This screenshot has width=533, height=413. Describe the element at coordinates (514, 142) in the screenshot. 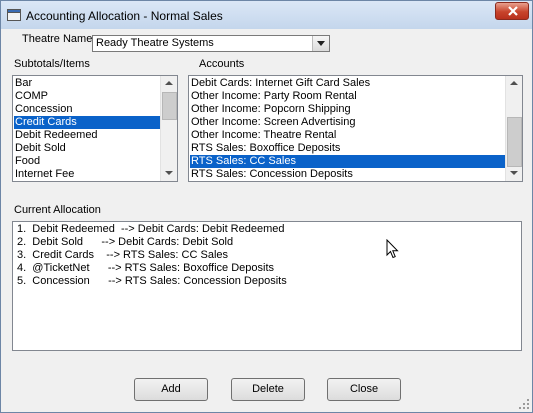

I see `accounts-scroll-thumb` at that location.